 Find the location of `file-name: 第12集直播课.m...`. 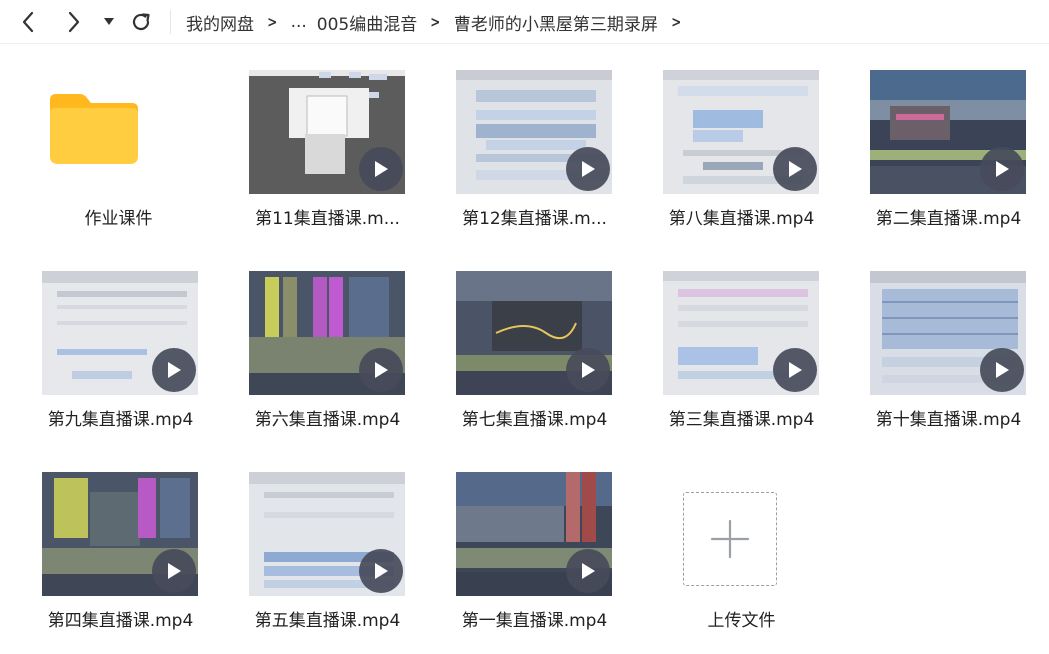

file-name: 第12集直播课.m... is located at coordinates (534, 219).